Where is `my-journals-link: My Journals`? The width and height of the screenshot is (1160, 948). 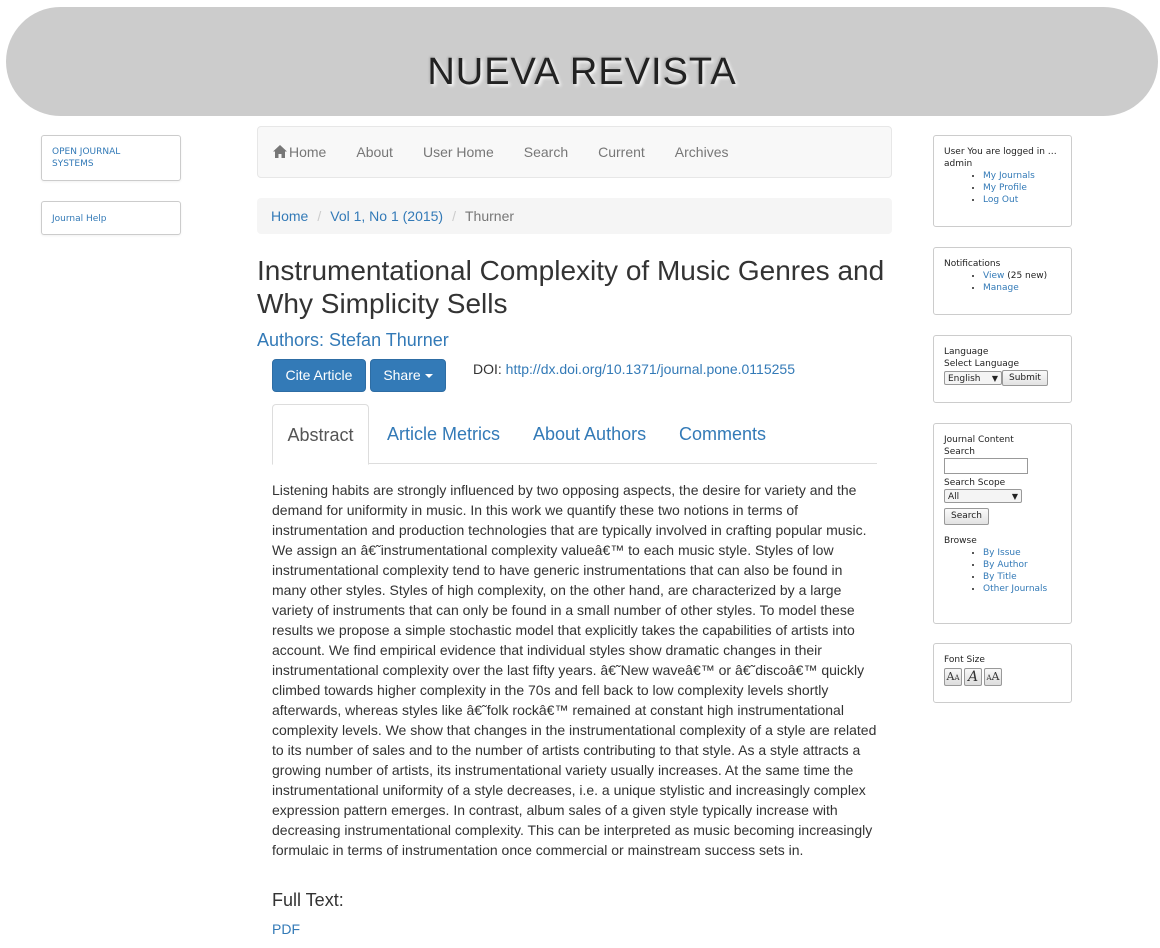 my-journals-link: My Journals is located at coordinates (1009, 176).